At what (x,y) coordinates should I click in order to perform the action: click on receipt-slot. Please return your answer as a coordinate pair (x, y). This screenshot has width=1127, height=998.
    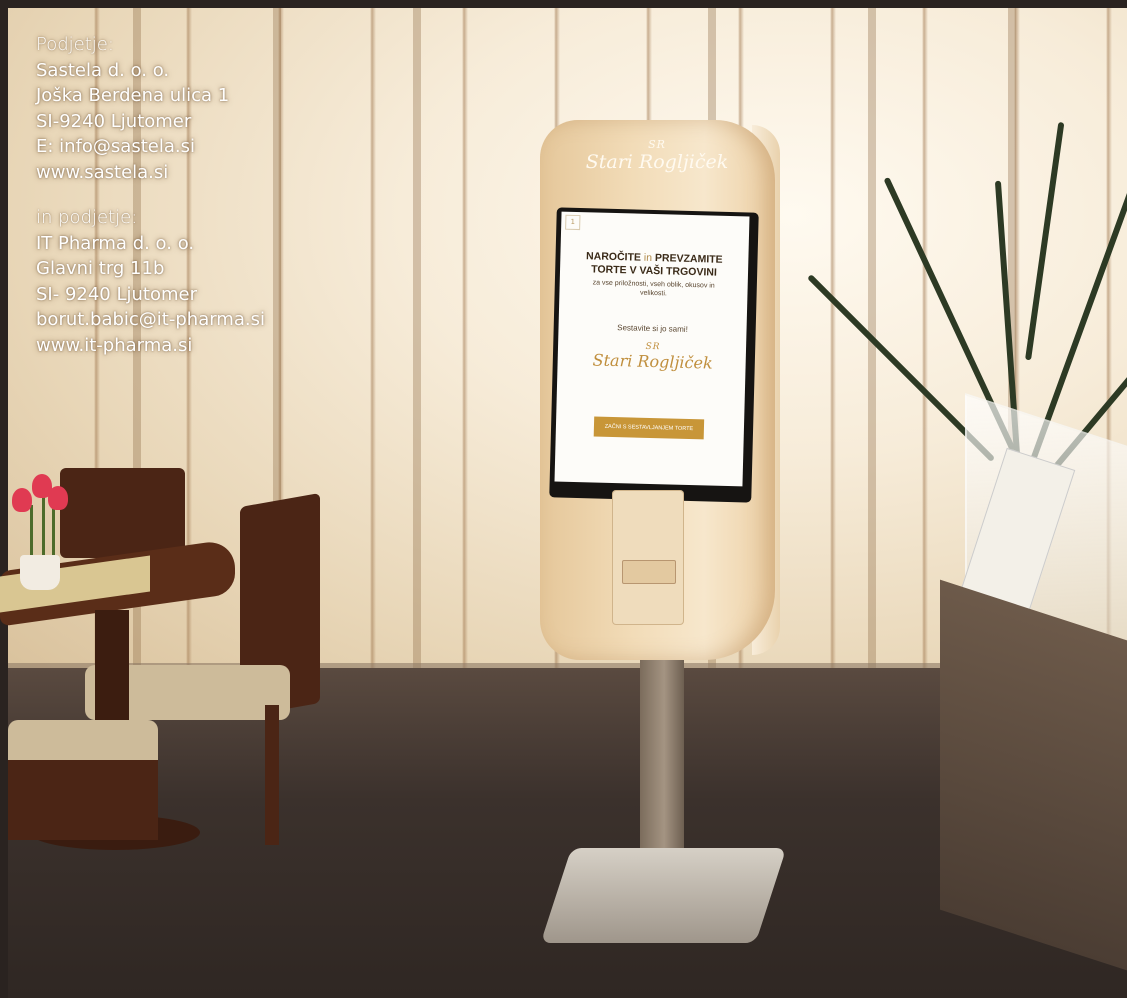
    Looking at the image, I should click on (649, 572).